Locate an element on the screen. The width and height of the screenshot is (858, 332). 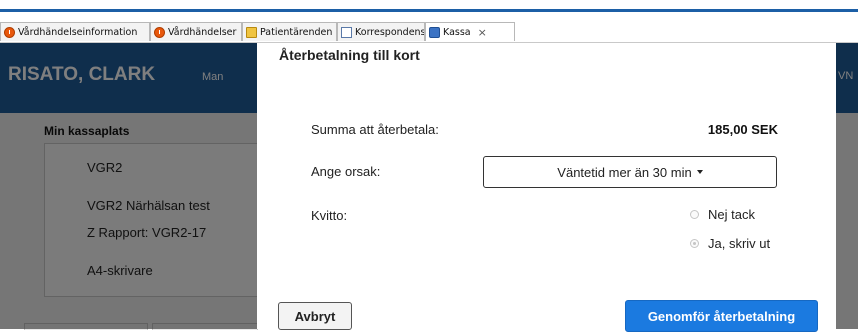
reason-selected-value: Väntetid mer än 30 min is located at coordinates (624, 172).